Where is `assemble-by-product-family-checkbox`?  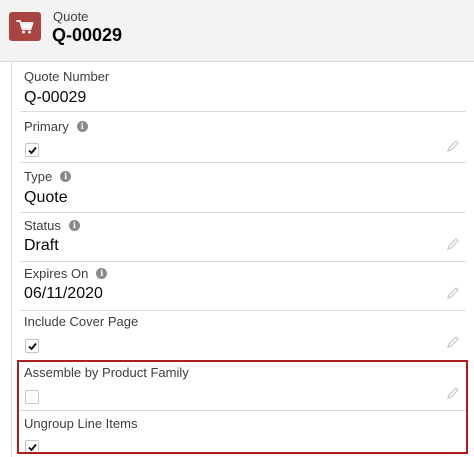
assemble-by-product-family-checkbox is located at coordinates (32, 397).